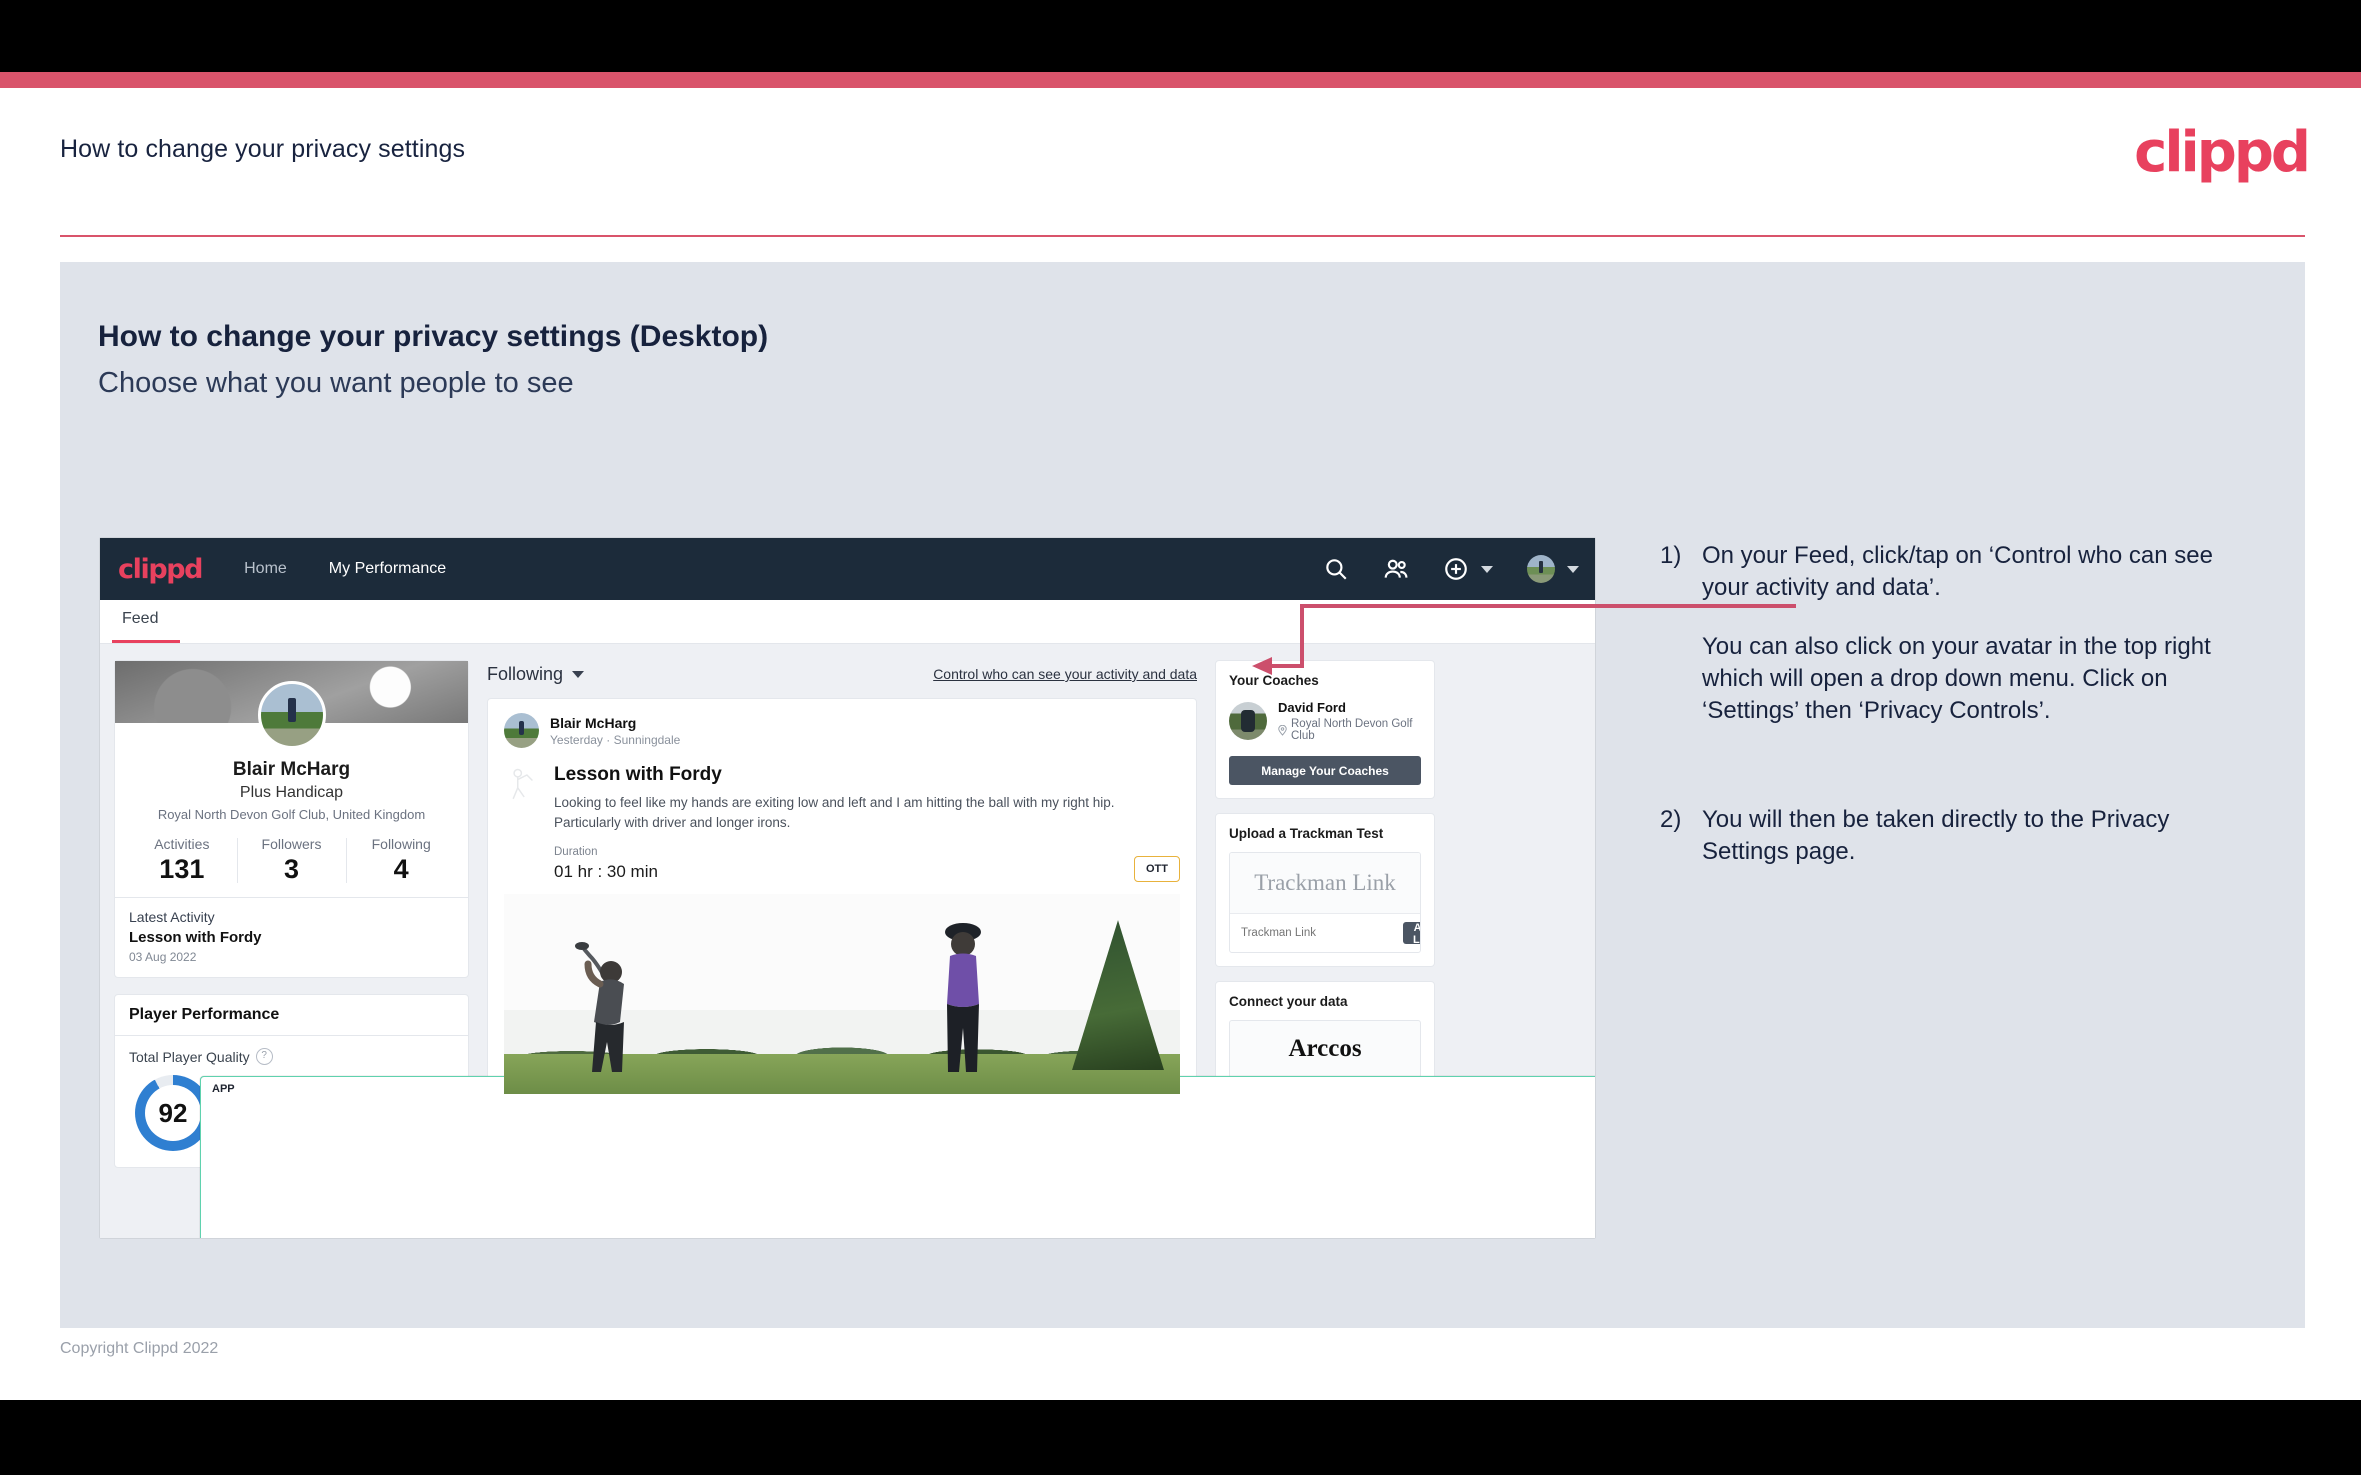  Describe the element at coordinates (263, 149) in the screenshot. I see `slide-header-title: How to change your privacy settings` at that location.